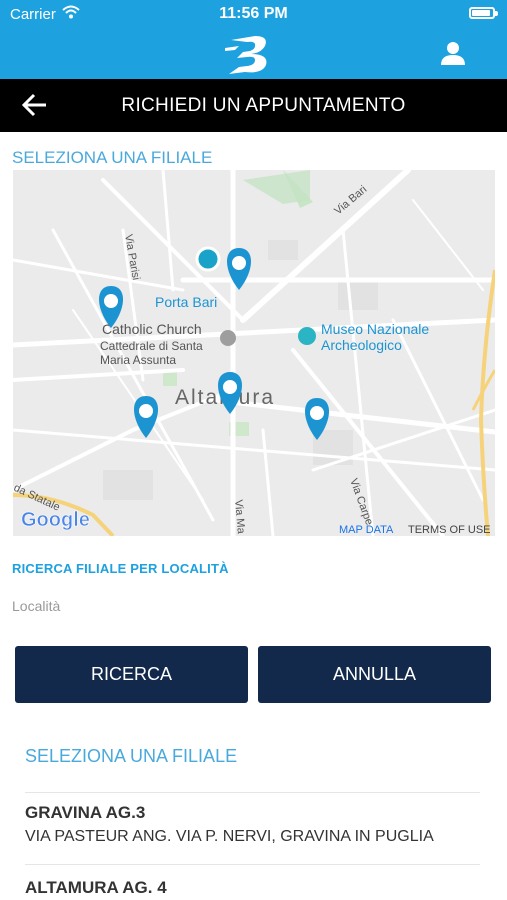 The width and height of the screenshot is (507, 900). What do you see at coordinates (131, 756) in the screenshot?
I see `branch-list-header: SELEZIONA UNA FILIALE` at bounding box center [131, 756].